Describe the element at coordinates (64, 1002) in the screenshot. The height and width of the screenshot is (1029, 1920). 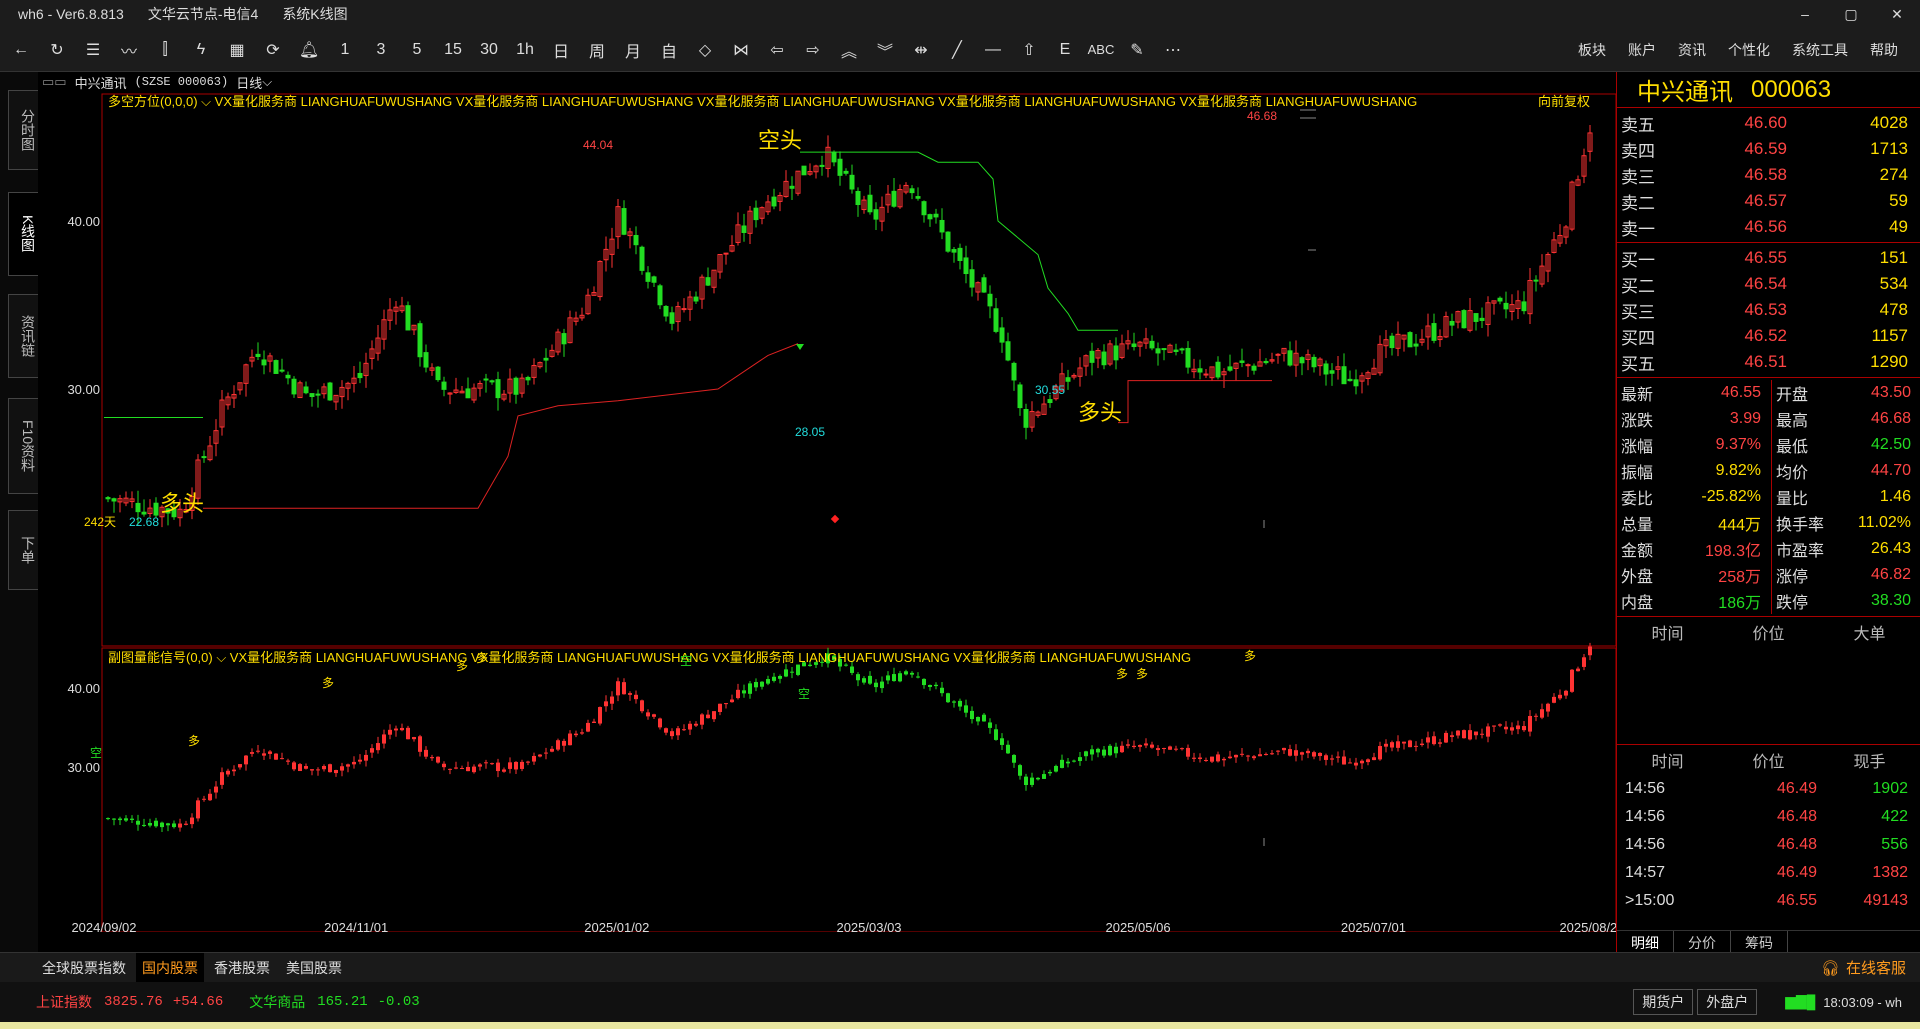
I see `index1-name: 上证指数` at that location.